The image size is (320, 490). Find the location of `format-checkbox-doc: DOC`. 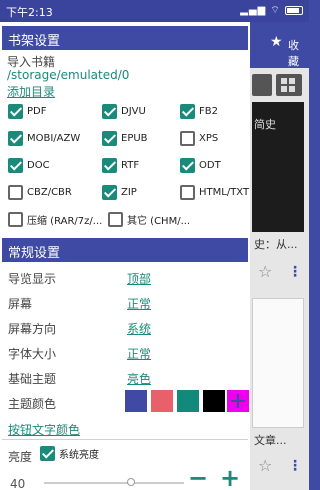

format-checkbox-doc: DOC is located at coordinates (29, 165).